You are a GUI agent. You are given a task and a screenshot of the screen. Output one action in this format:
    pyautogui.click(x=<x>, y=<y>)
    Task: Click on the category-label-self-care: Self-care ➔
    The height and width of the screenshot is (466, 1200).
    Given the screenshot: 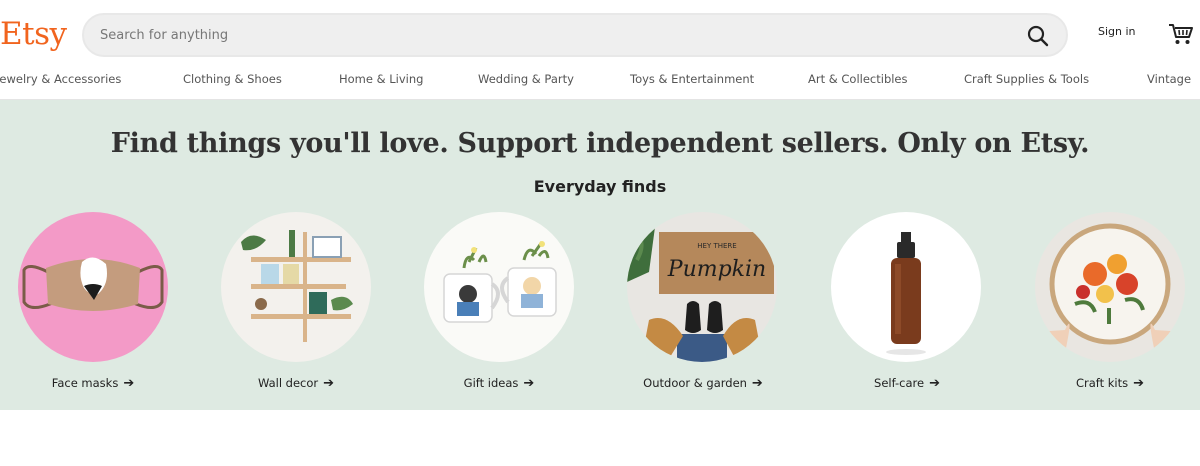 What is the action you would take?
    pyautogui.click(x=907, y=383)
    